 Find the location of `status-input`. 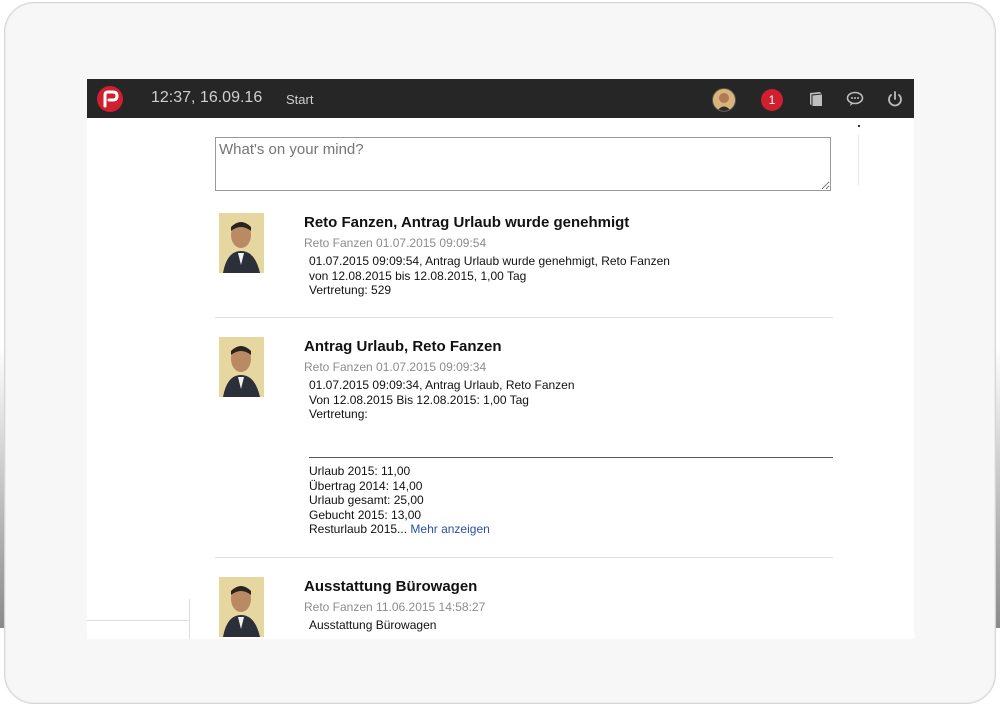

status-input is located at coordinates (523, 164).